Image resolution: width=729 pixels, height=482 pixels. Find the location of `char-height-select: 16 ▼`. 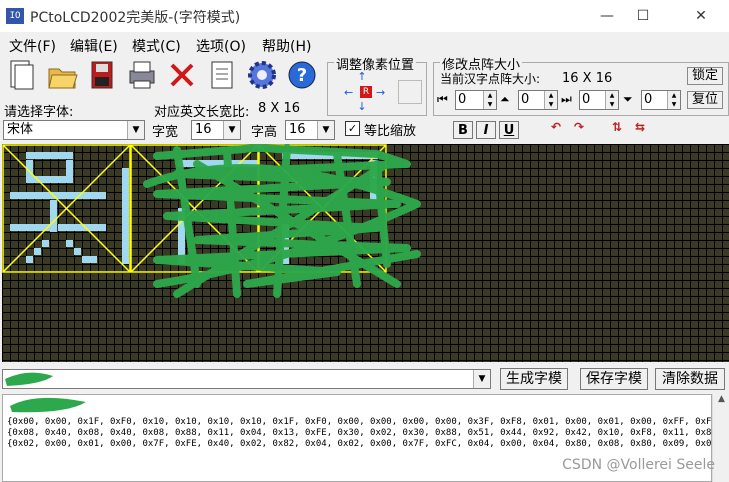

char-height-select: 16 ▼ is located at coordinates (310, 130).